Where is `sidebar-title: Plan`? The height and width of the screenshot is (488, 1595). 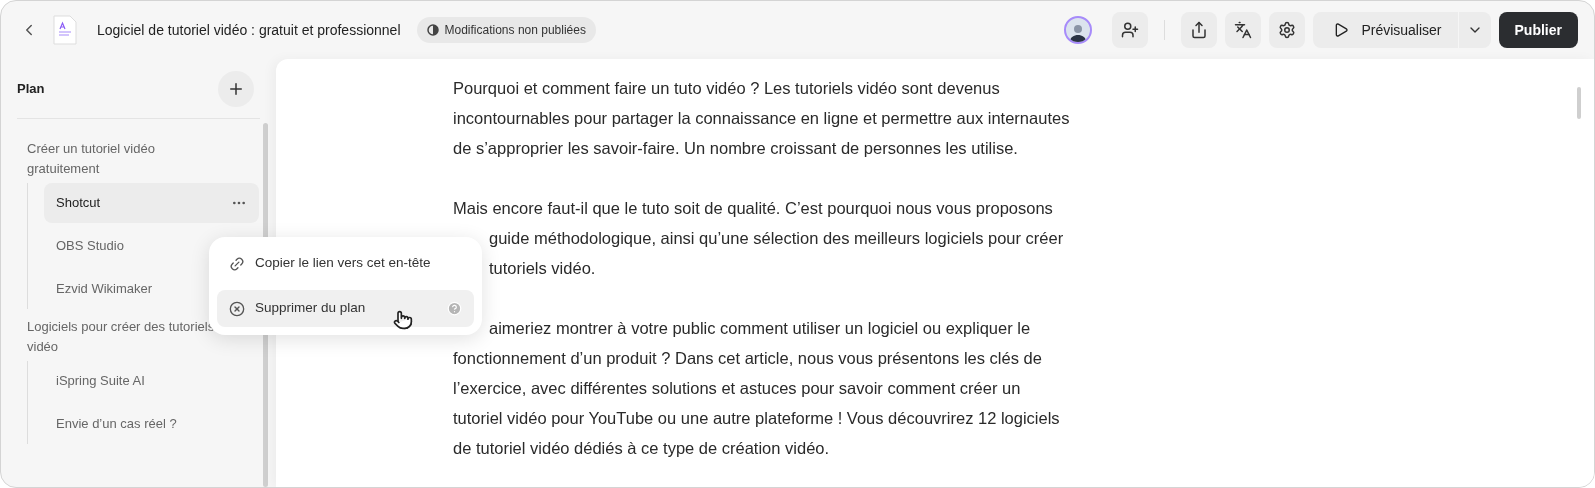
sidebar-title: Plan is located at coordinates (31, 88).